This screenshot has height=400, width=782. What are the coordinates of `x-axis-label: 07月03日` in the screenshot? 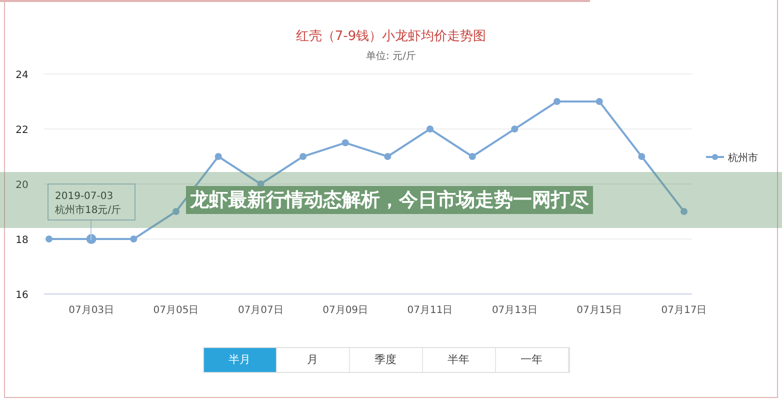 It's located at (91, 310).